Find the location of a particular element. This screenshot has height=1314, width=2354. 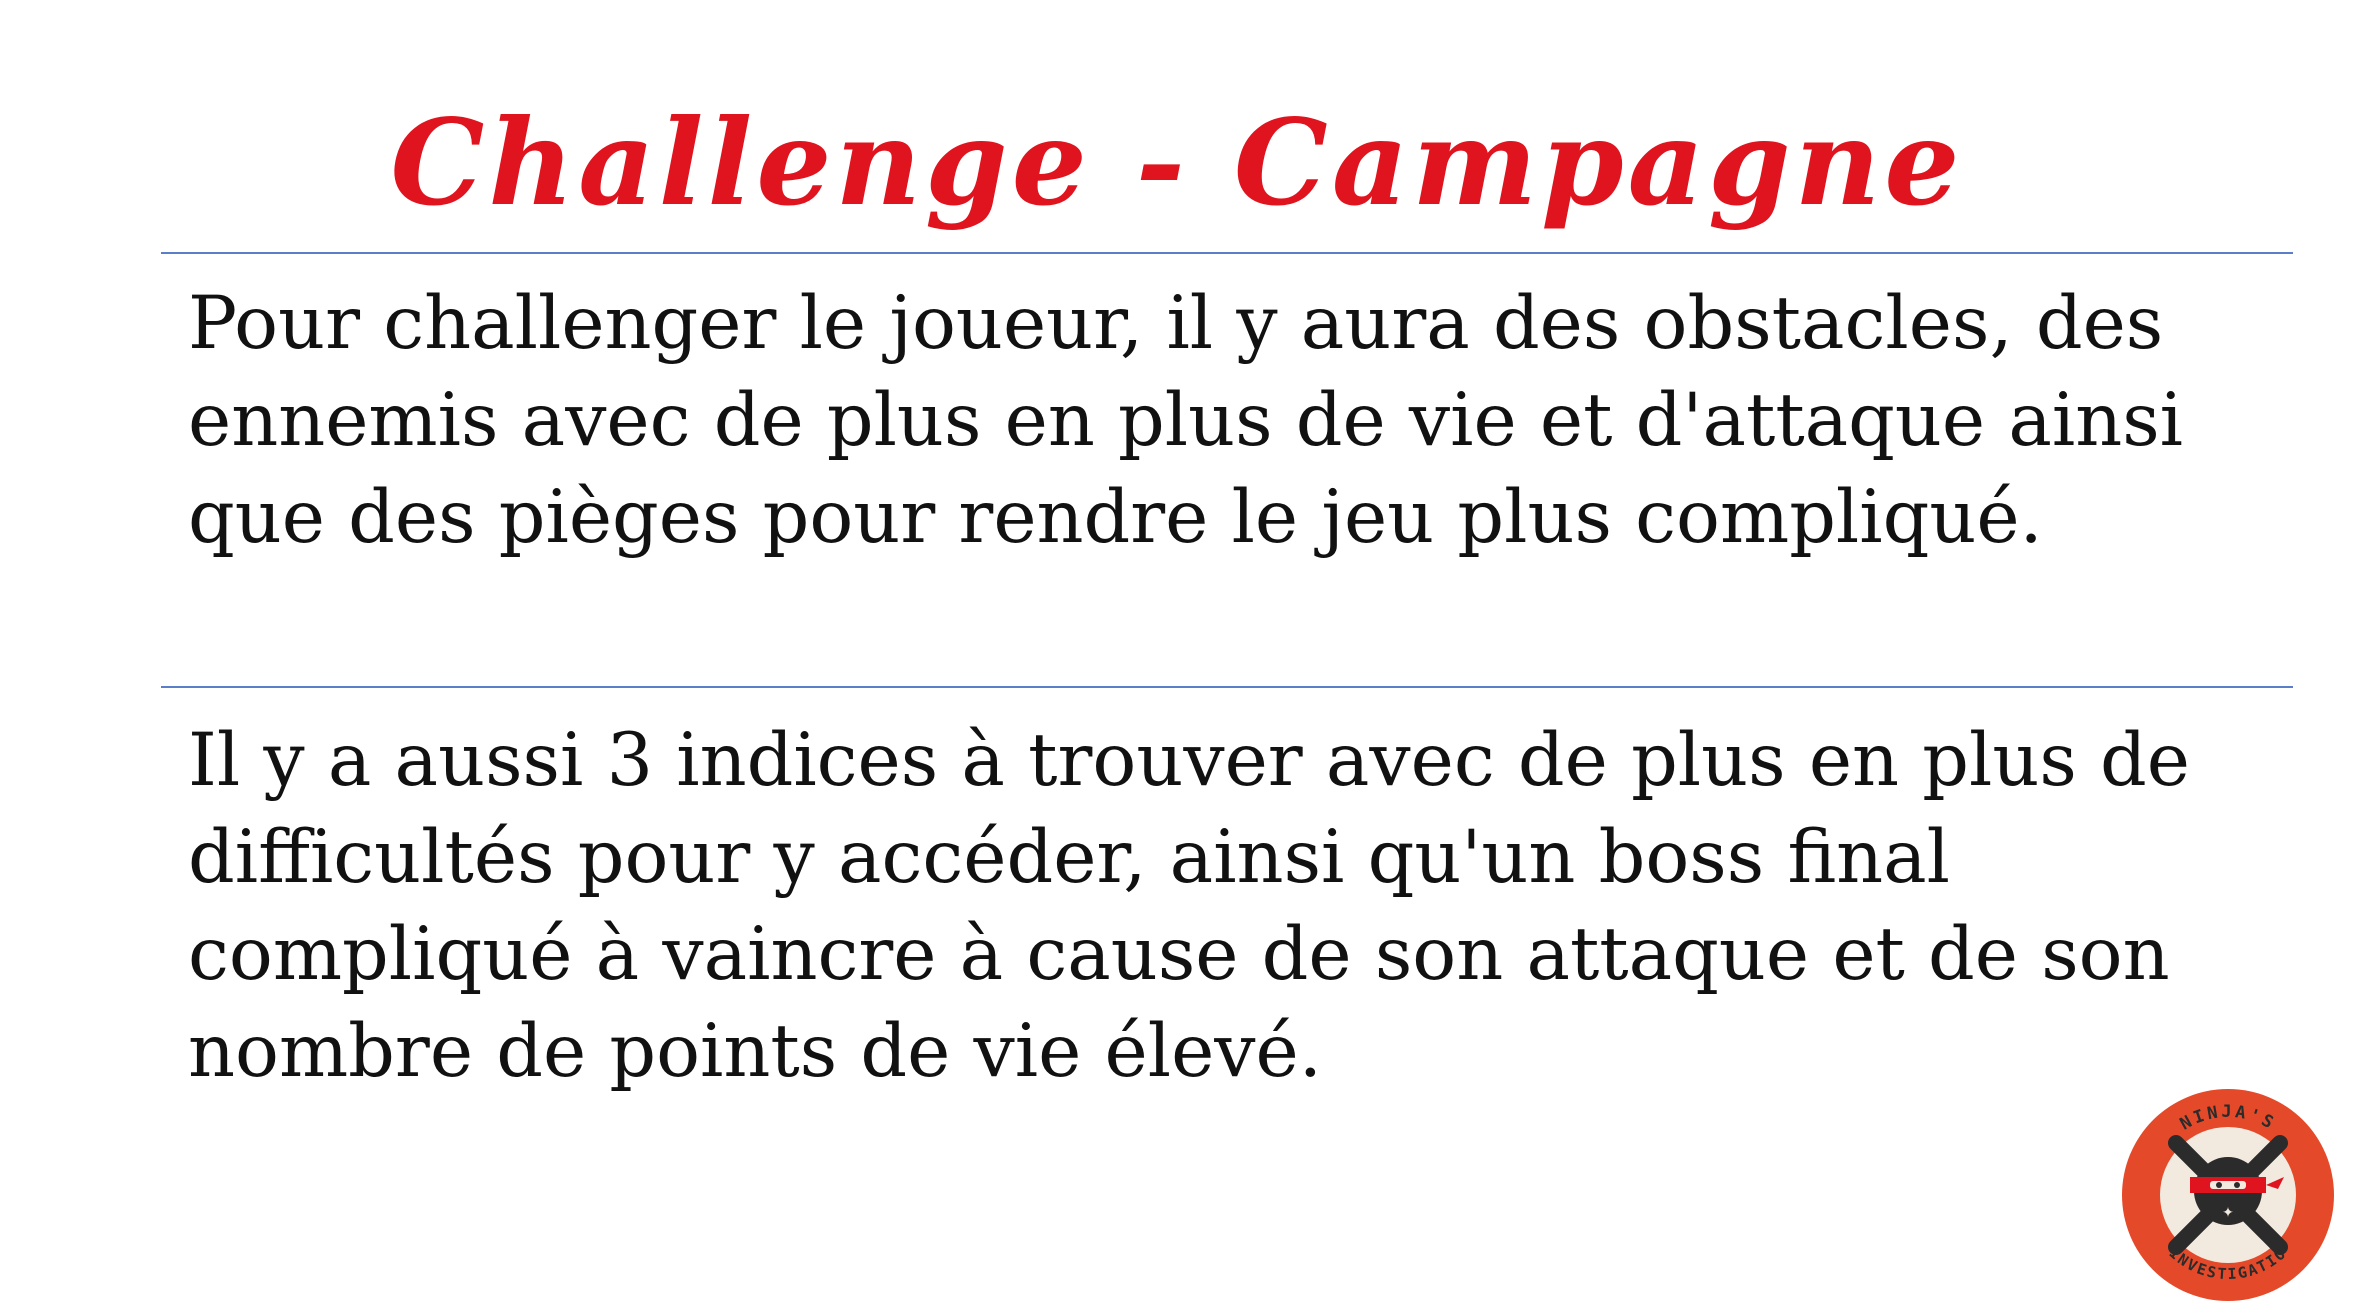

title-divider is located at coordinates (1227, 253).